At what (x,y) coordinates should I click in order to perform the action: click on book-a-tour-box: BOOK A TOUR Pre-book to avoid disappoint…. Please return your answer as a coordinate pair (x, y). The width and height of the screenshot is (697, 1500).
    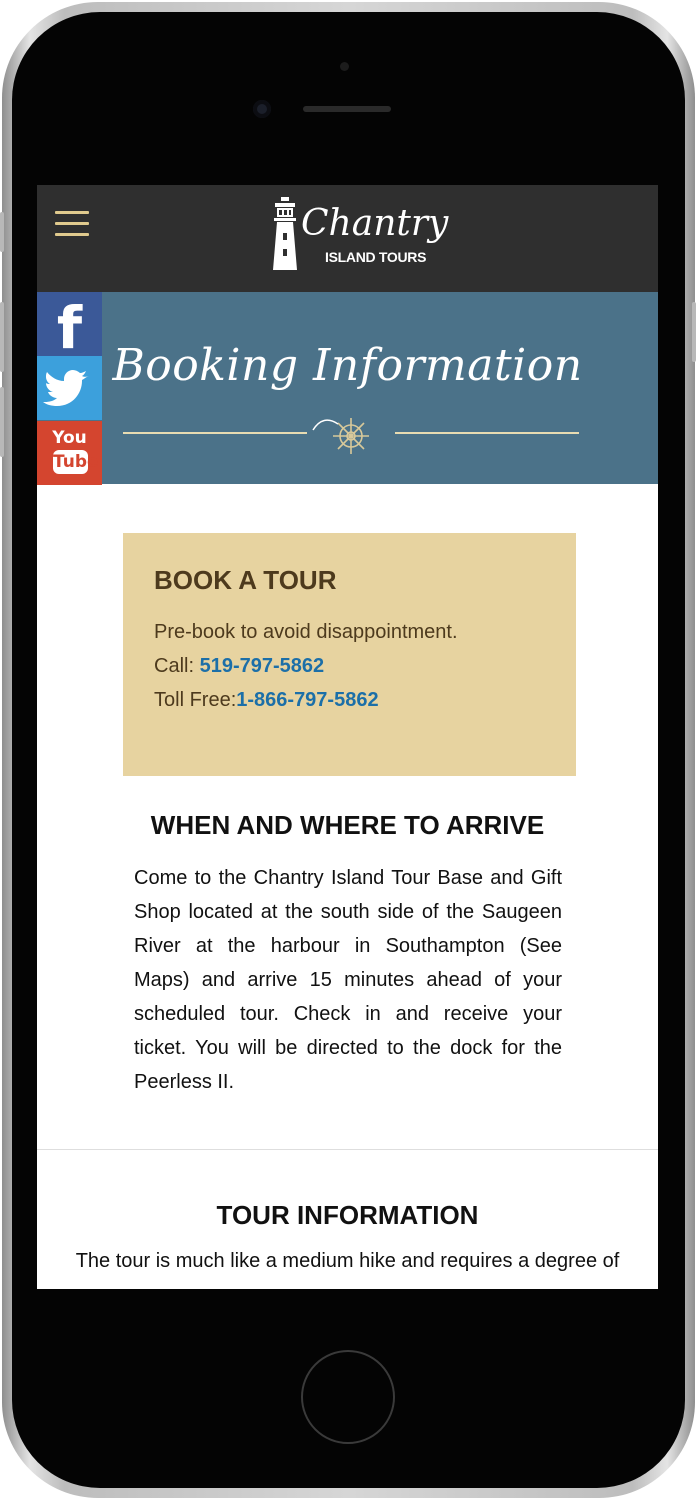
    Looking at the image, I should click on (349, 654).